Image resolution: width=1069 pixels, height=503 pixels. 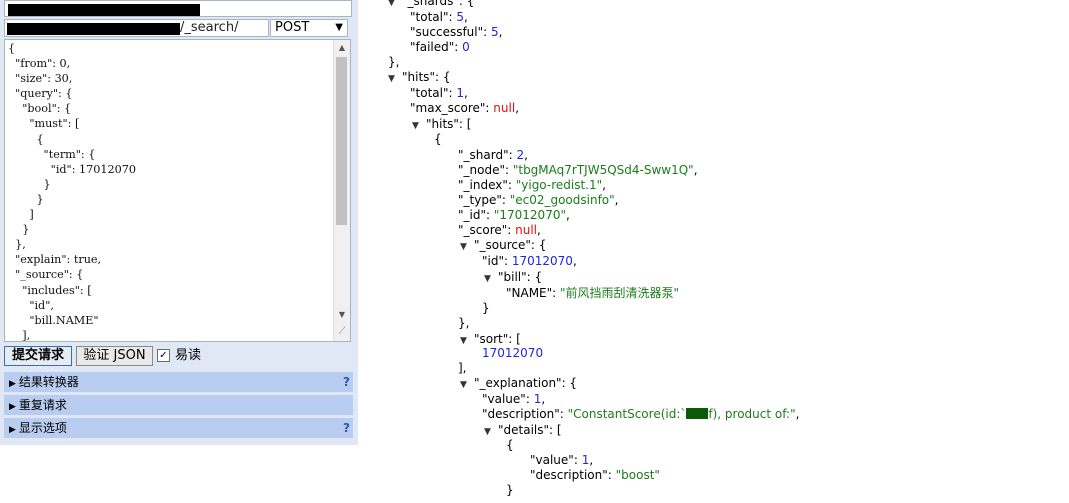 What do you see at coordinates (104, 10) in the screenshot?
I see `redacted-host` at bounding box center [104, 10].